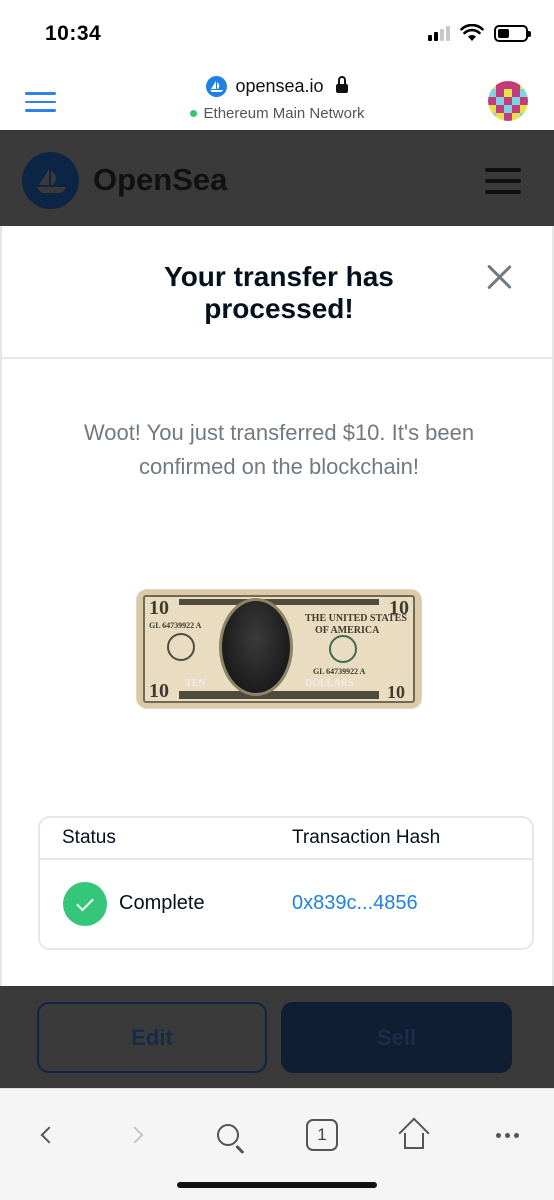 This screenshot has height=1200, width=554. I want to click on url-bar: opensea.io, so click(277, 86).